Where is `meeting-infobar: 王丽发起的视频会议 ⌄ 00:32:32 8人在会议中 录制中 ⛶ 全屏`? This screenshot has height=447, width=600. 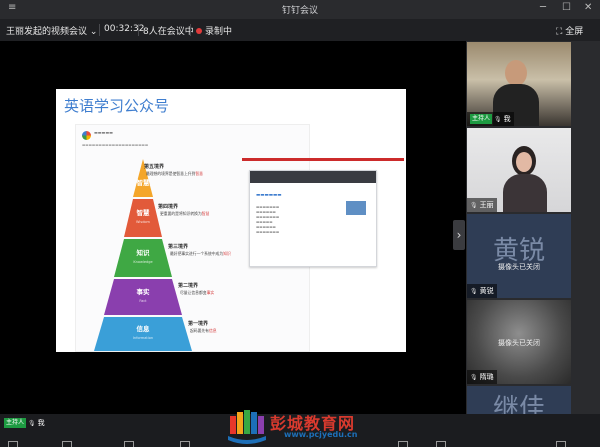
meeting-infobar: 王丽发起的视频会议 ⌄ 00:32:32 8人在会议中 录制中 ⛶ 全屏 is located at coordinates (300, 30).